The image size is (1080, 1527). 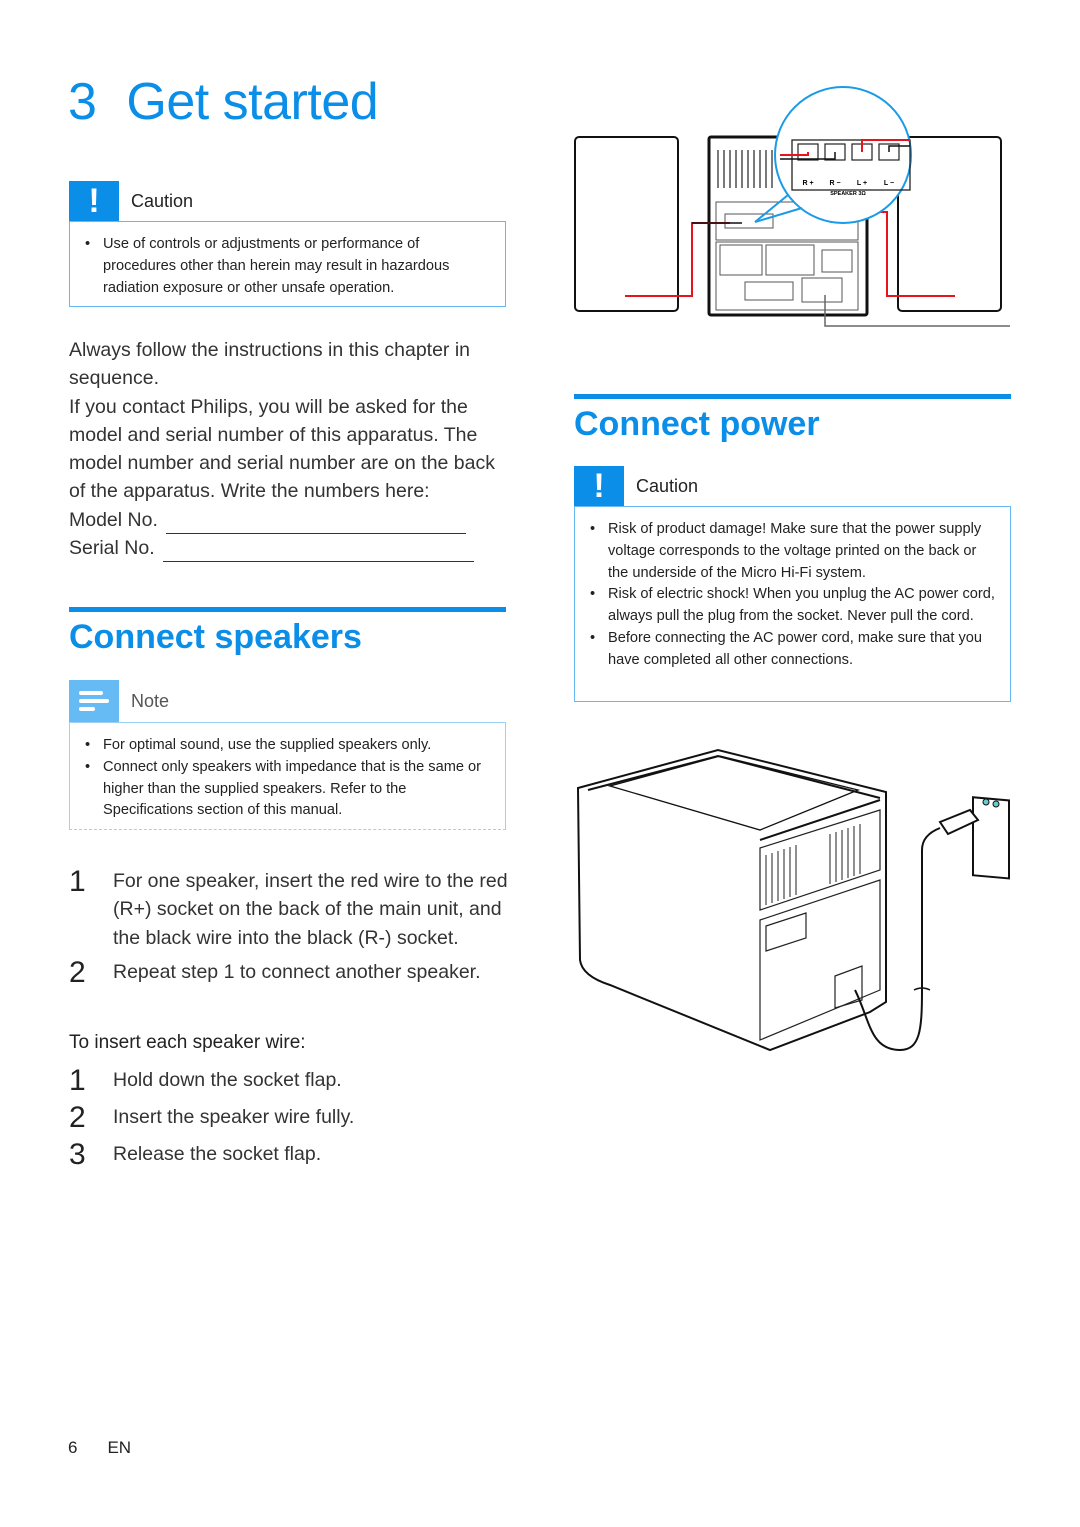 I want to click on terminal-label: R −, so click(x=834, y=183).